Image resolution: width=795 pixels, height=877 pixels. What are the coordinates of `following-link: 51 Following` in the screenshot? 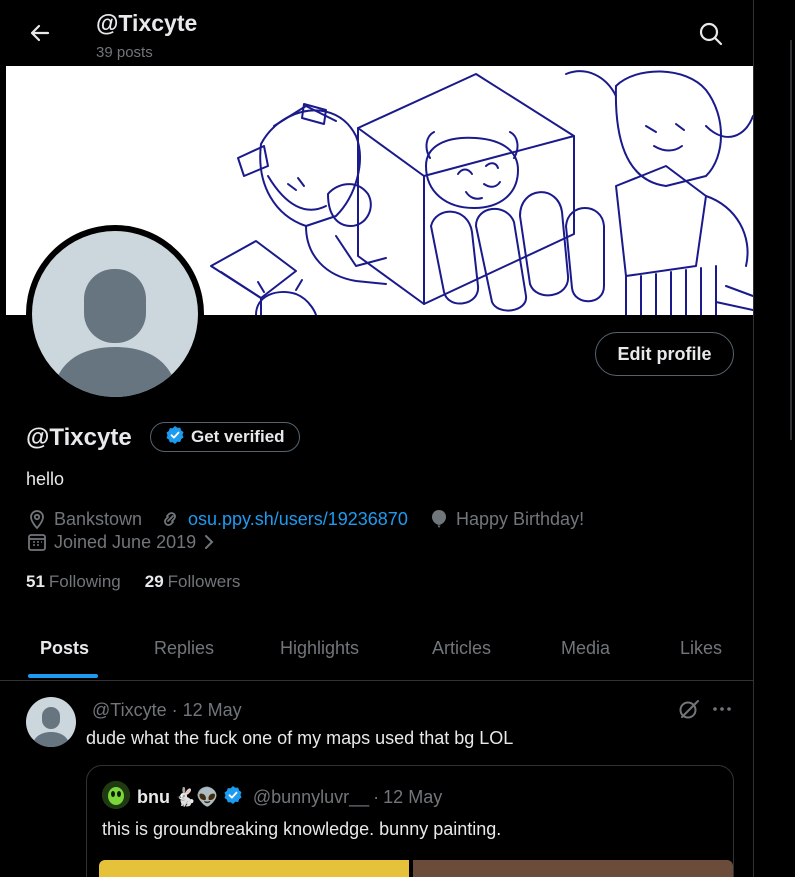 It's located at (73, 582).